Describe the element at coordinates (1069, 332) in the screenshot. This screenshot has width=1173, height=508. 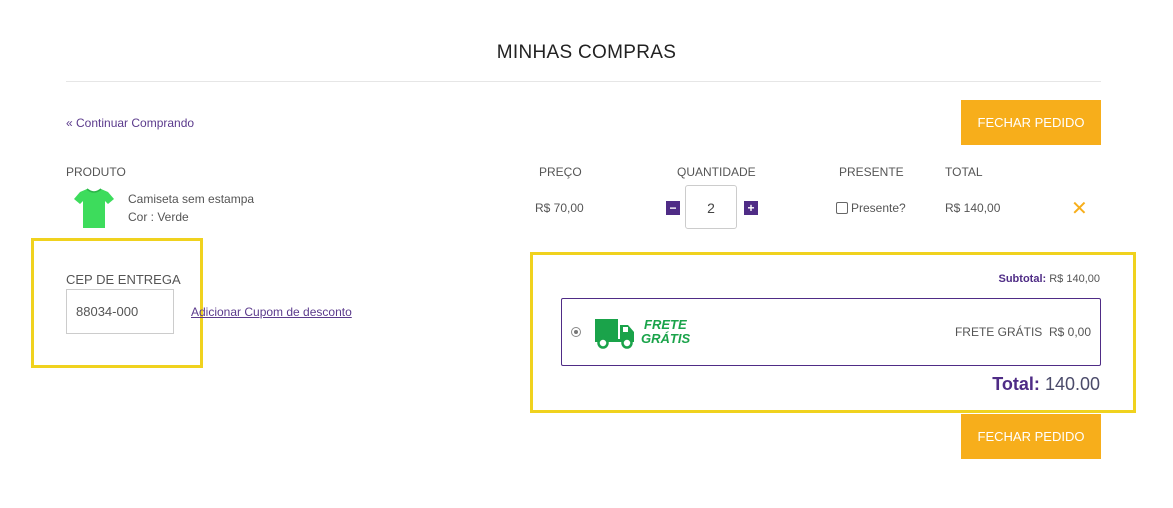
I see `shipping-option-value: R$ 0,00` at that location.